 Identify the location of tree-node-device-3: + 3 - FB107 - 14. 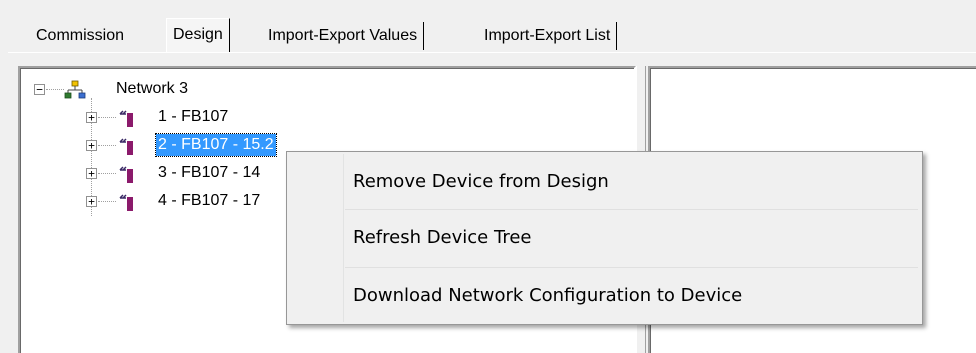
(170, 173).